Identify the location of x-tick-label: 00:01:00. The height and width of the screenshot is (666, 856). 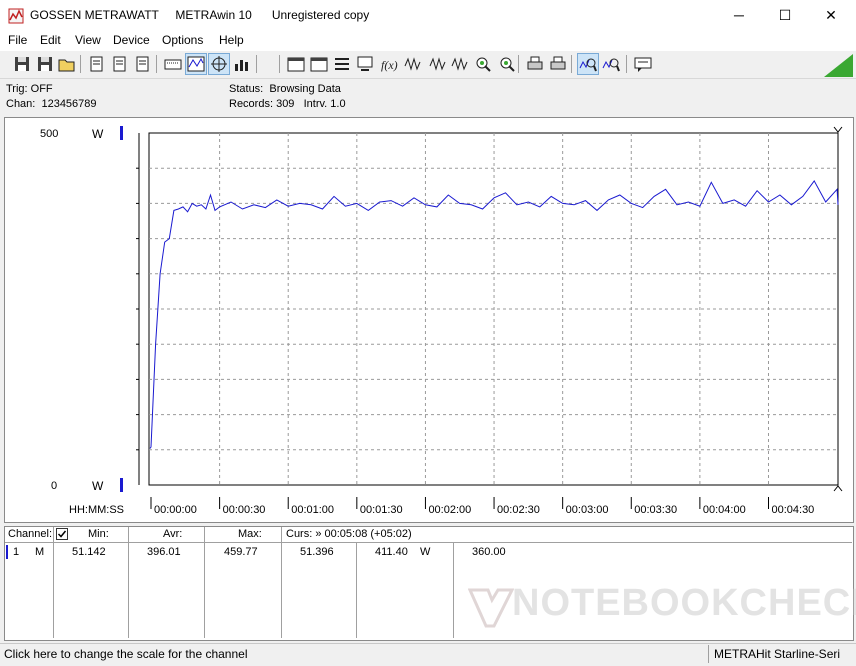
(312, 510).